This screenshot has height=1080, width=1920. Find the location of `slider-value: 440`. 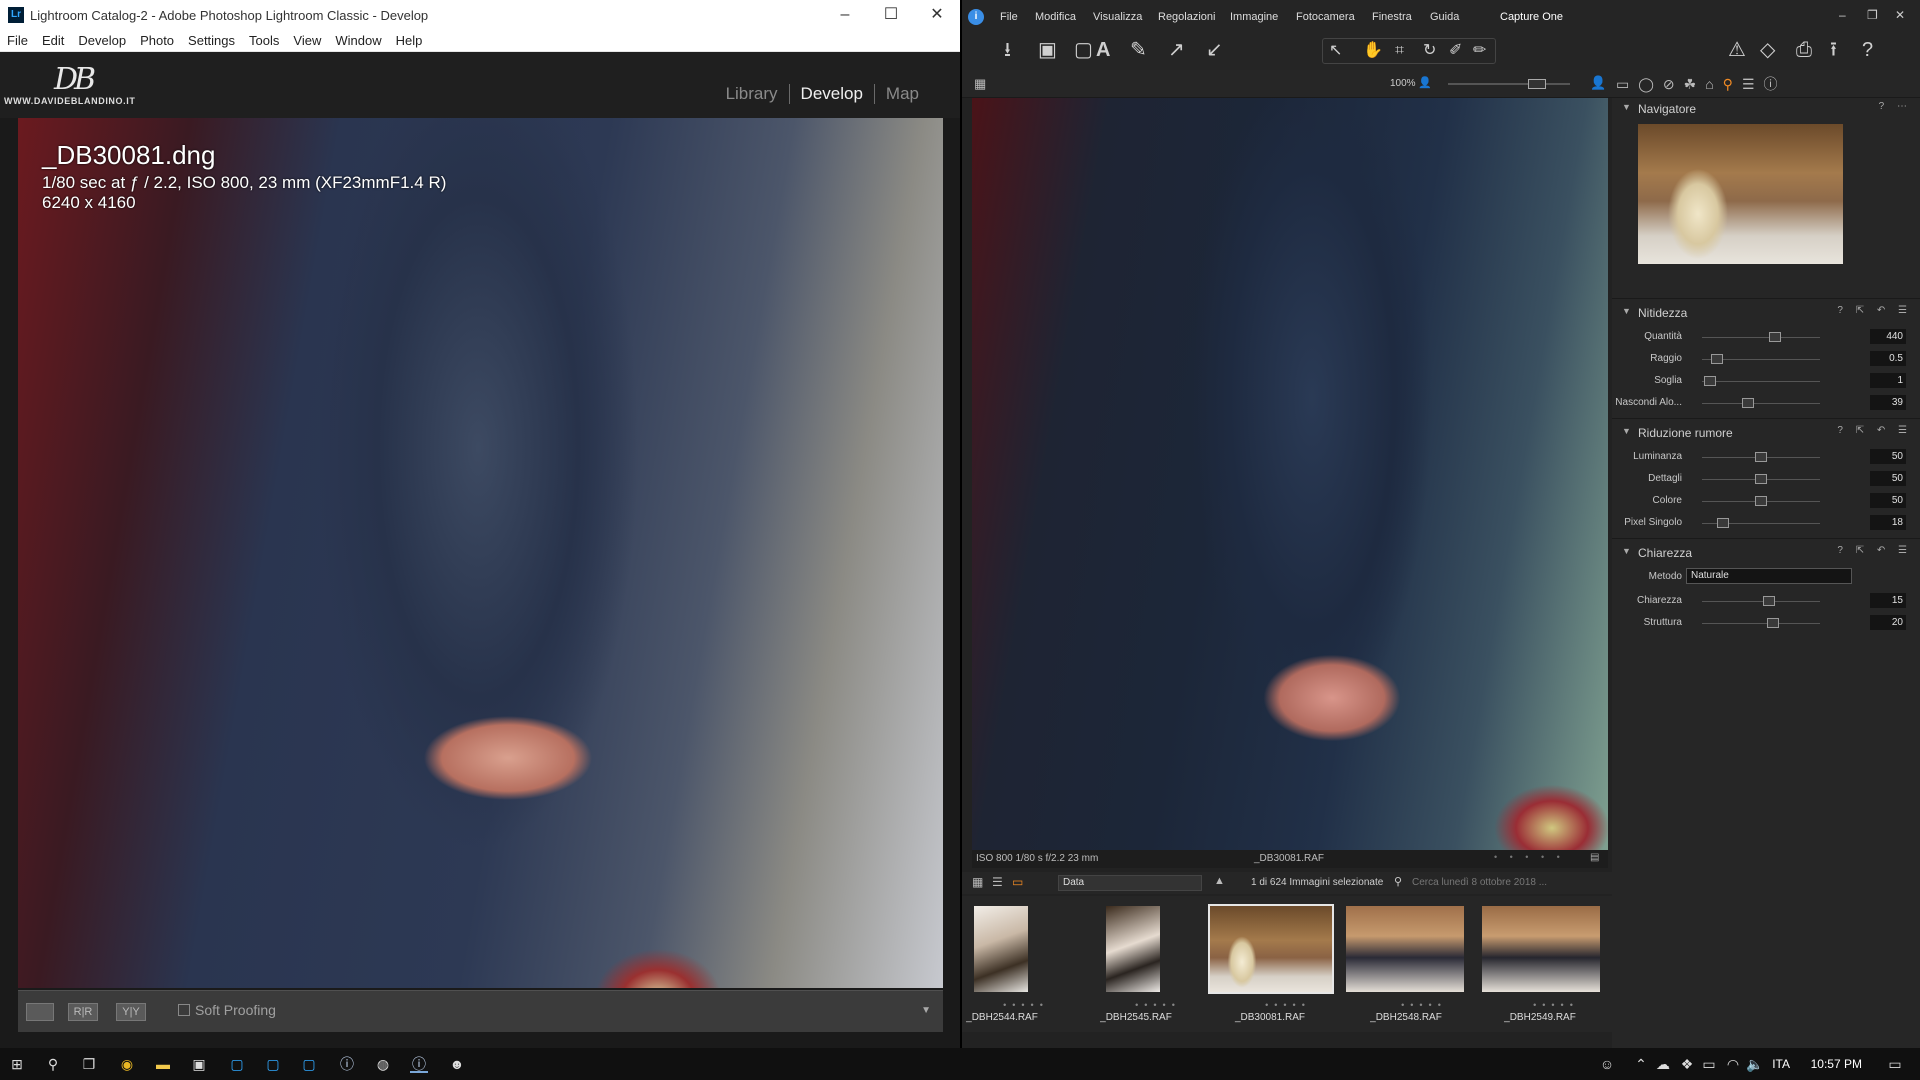

slider-value: 440 is located at coordinates (1888, 336).